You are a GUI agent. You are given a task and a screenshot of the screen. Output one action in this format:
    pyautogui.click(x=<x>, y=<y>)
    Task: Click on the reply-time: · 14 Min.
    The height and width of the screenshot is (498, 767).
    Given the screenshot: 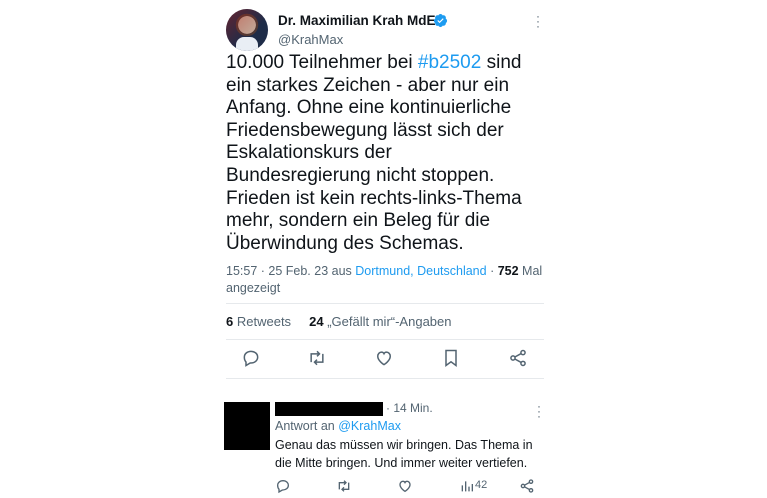 What is the action you would take?
    pyautogui.click(x=409, y=408)
    